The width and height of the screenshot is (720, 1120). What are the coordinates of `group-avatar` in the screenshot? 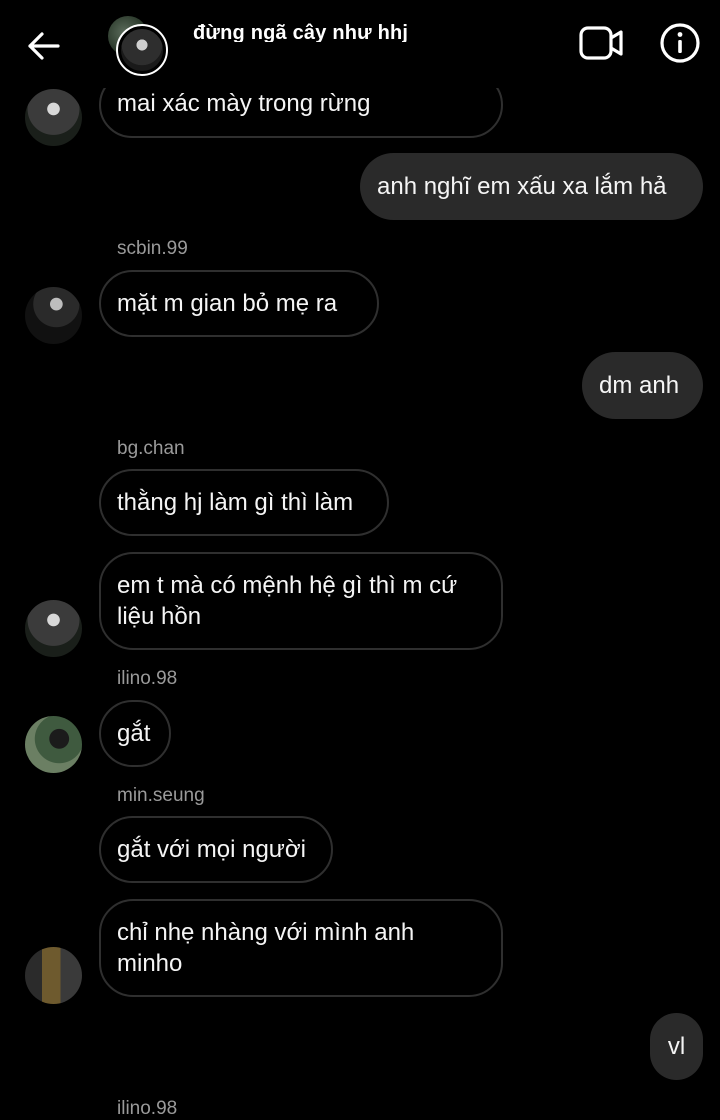 It's located at (138, 46).